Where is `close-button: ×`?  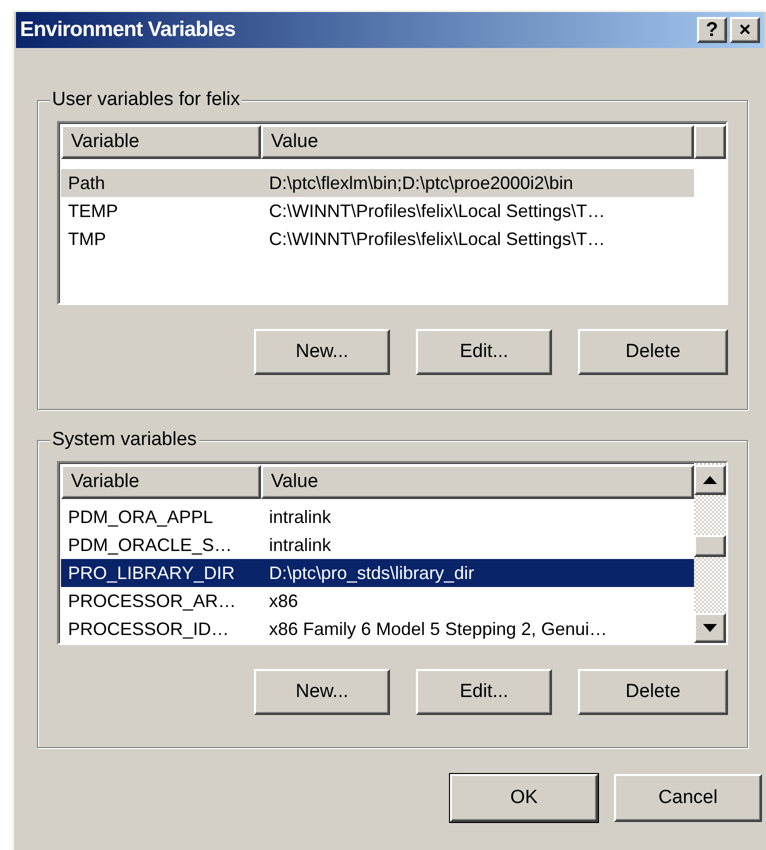 close-button: × is located at coordinates (745, 30).